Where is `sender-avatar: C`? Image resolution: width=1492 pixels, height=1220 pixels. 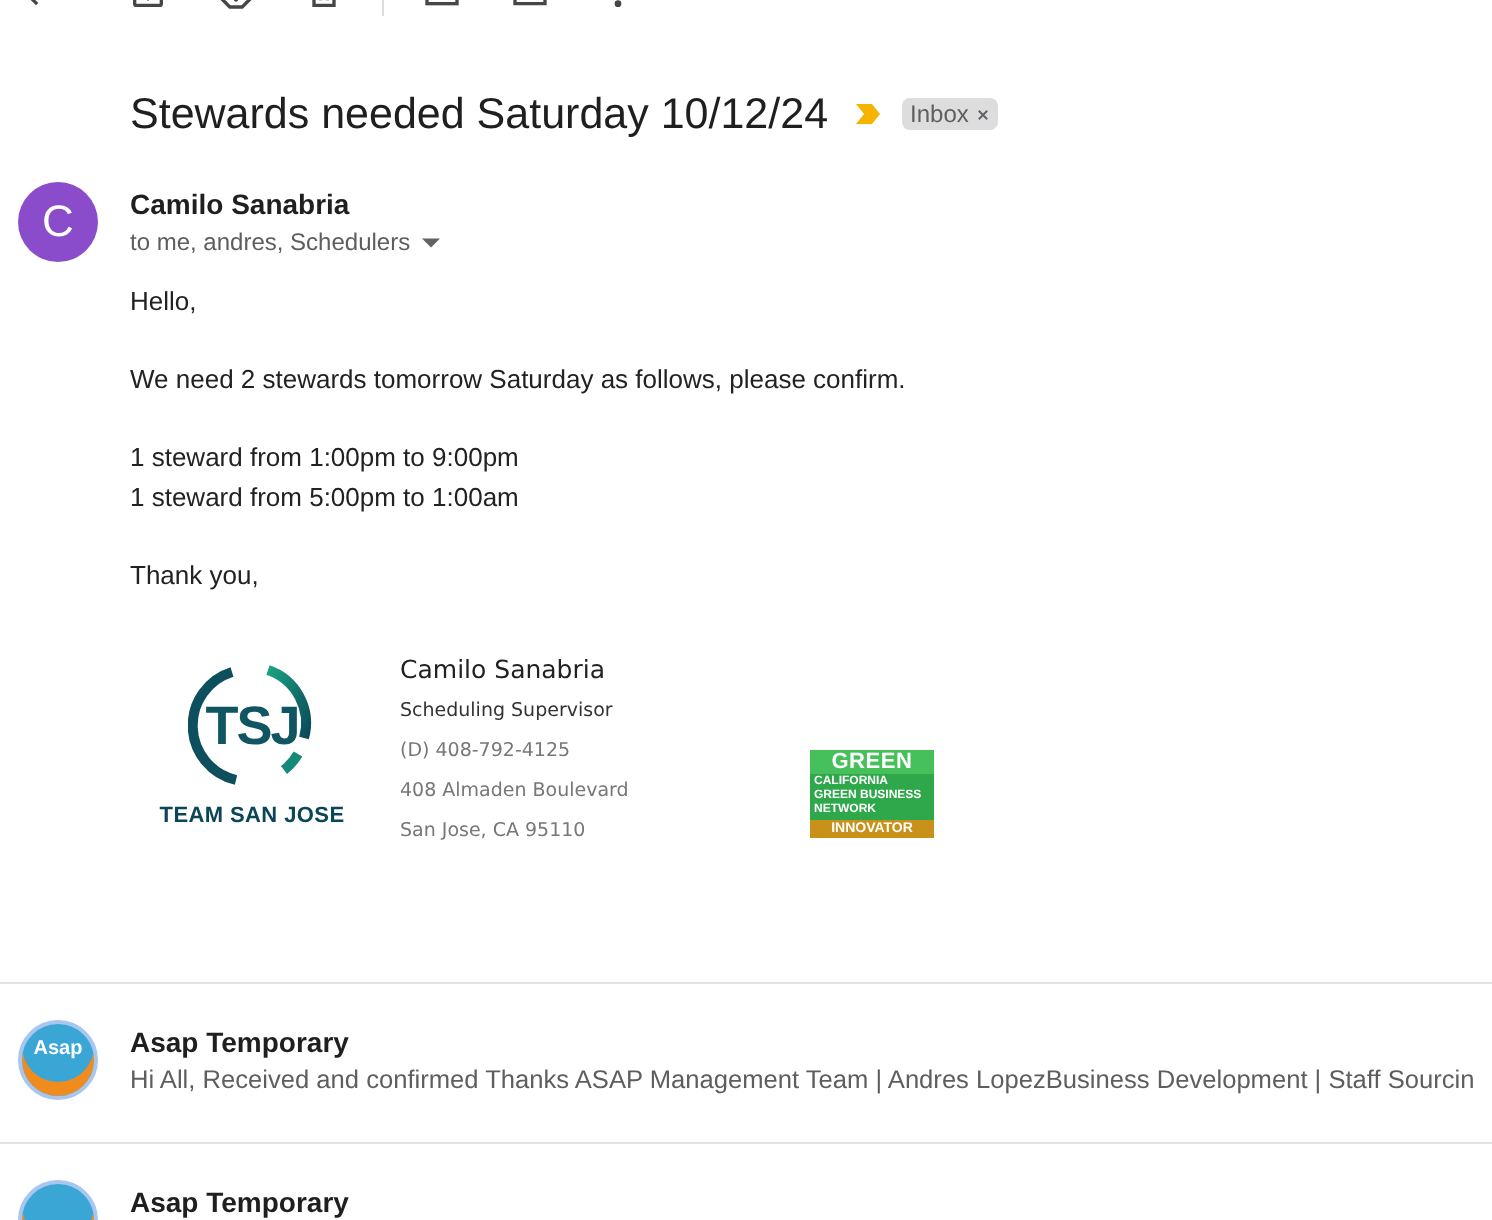
sender-avatar: C is located at coordinates (58, 222).